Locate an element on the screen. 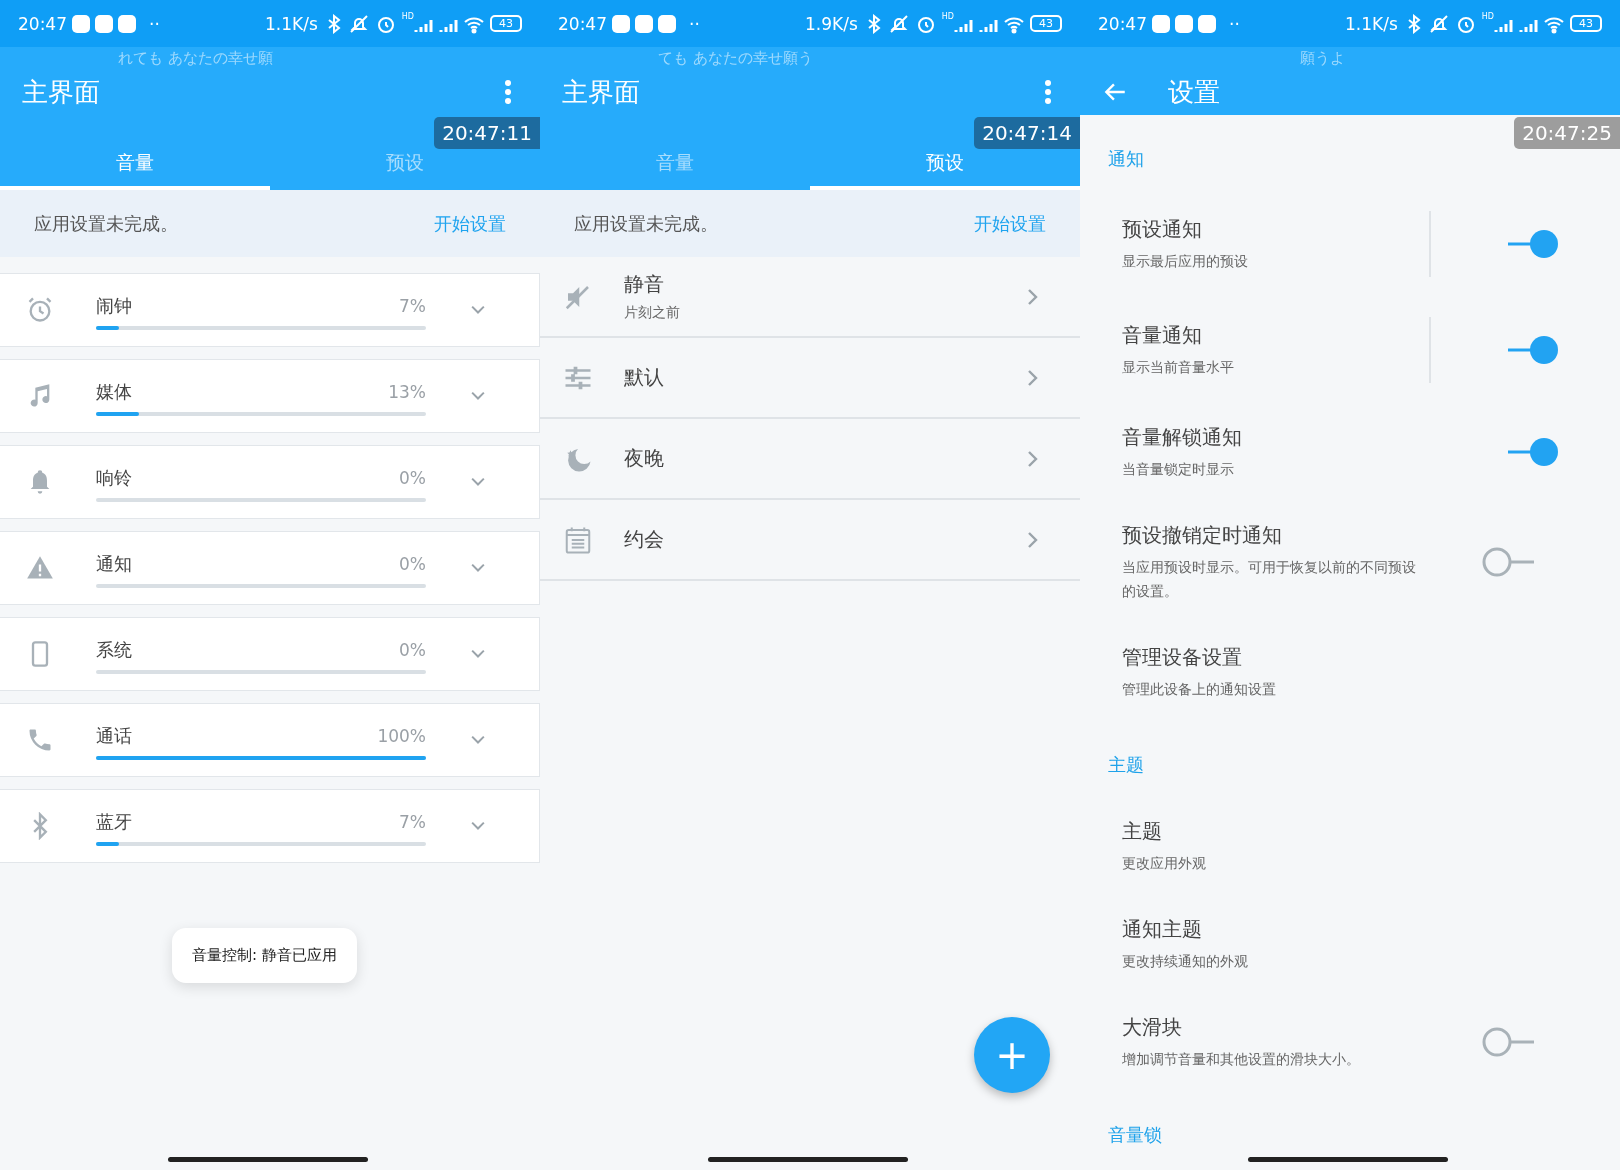 The width and height of the screenshot is (1620, 1170). timestamp-badge: 20:47:25 is located at coordinates (1567, 133).